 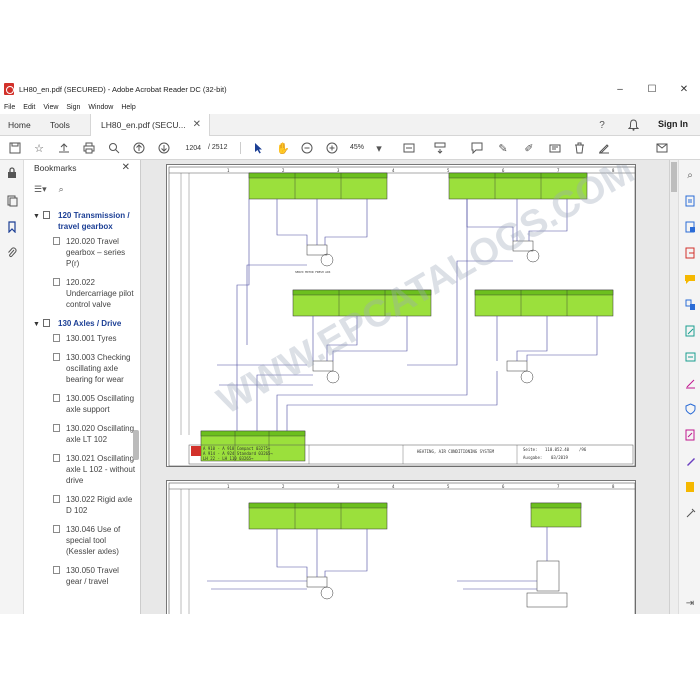 What do you see at coordinates (690, 331) in the screenshot?
I see `edit-pdf-icon` at bounding box center [690, 331].